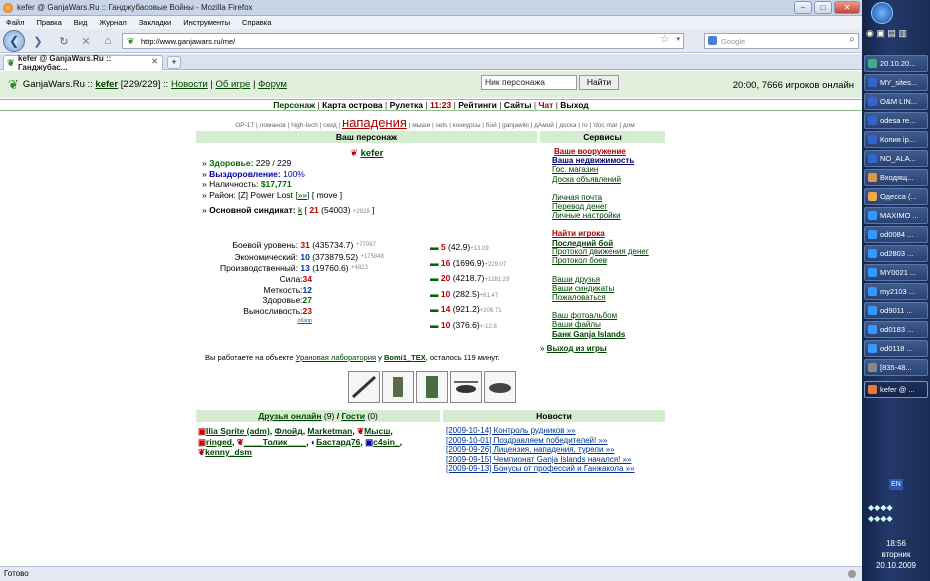  I want to click on menu-help: Справка, so click(256, 22).